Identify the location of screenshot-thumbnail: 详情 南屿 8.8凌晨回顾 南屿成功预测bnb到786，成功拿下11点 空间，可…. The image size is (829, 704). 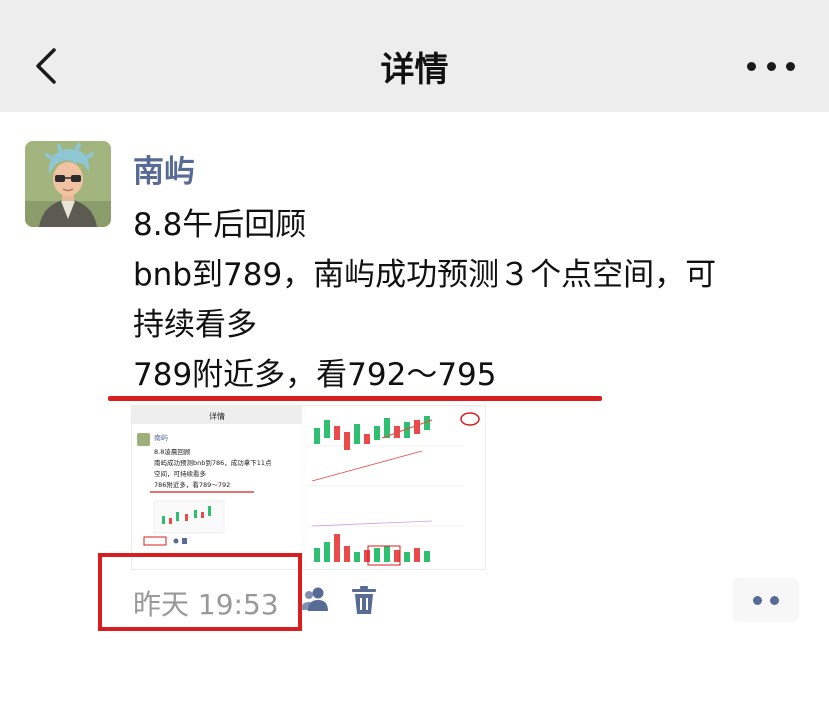
(308, 487).